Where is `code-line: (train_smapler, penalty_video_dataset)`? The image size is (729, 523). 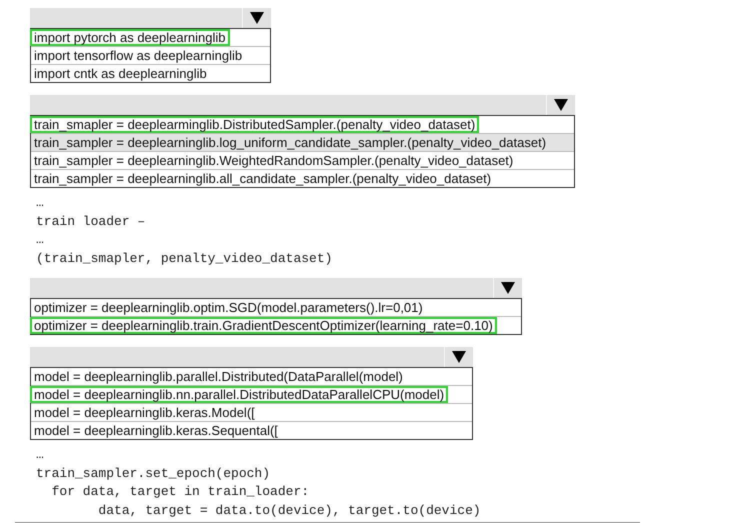 code-line: (train_smapler, penalty_video_dataset) is located at coordinates (184, 259).